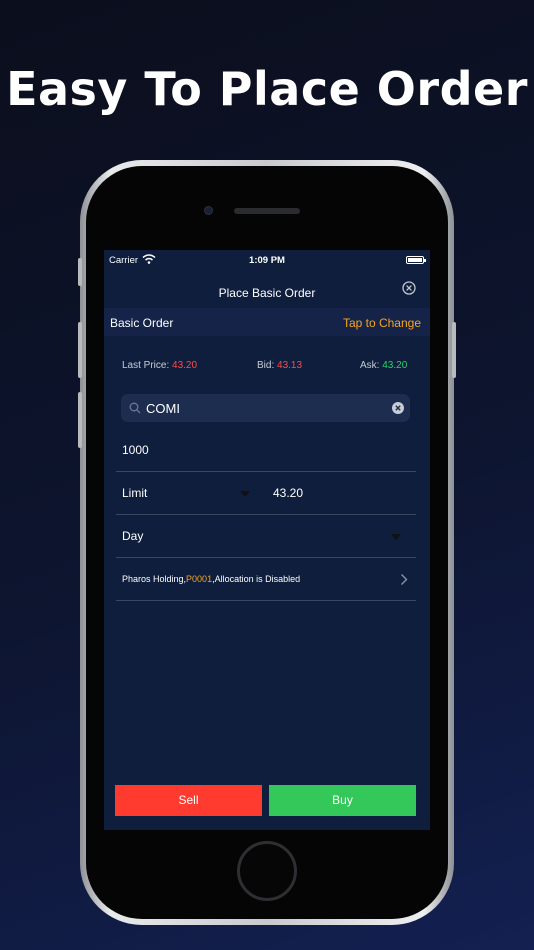 The width and height of the screenshot is (534, 950). I want to click on ask: Ask: 43.20, so click(383, 365).